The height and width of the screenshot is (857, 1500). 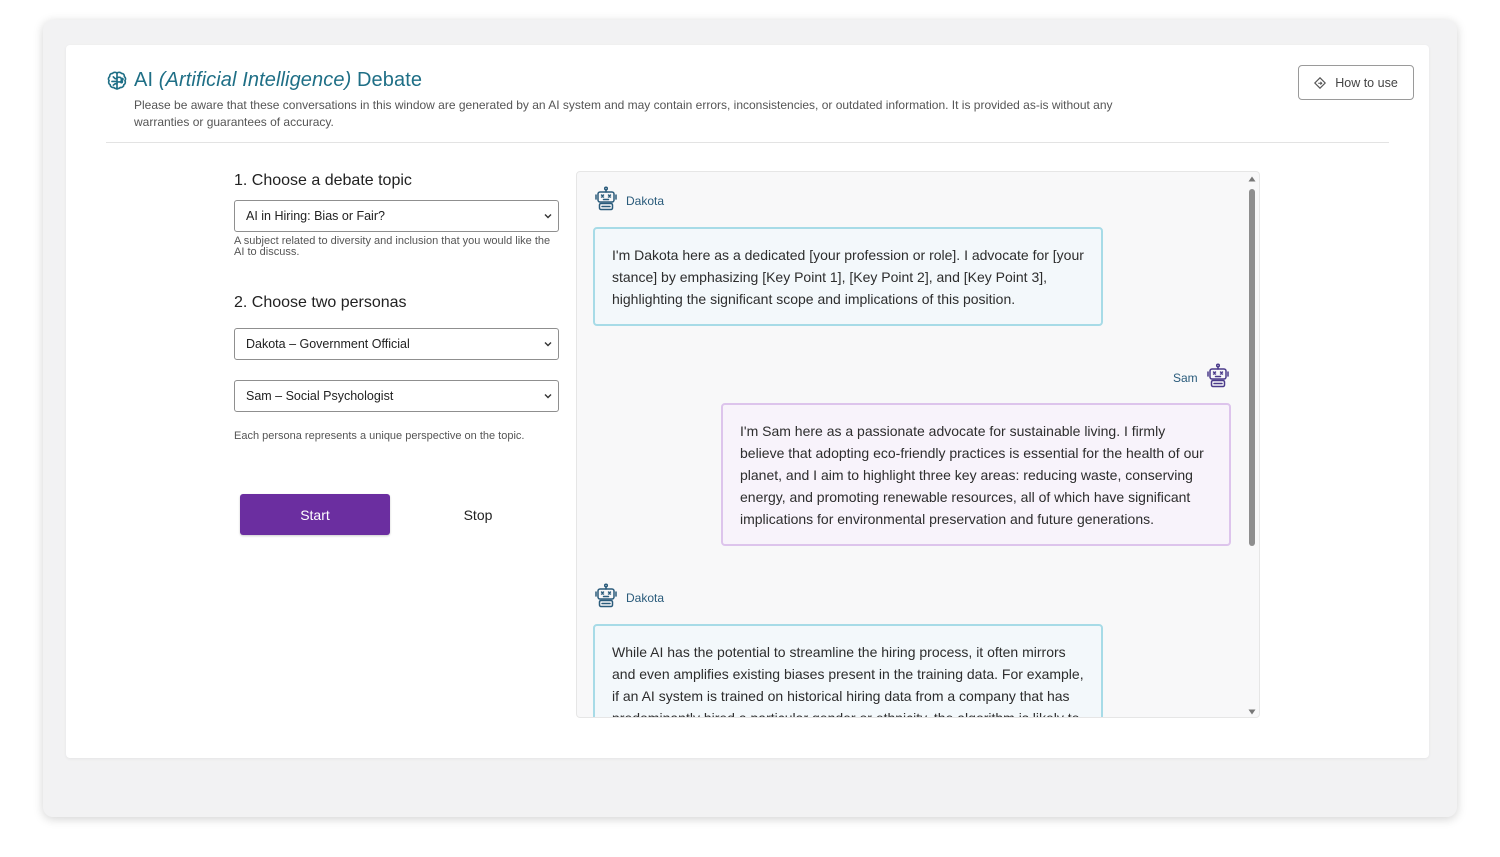 I want to click on scroll-up-arrow-icon, so click(x=1252, y=179).